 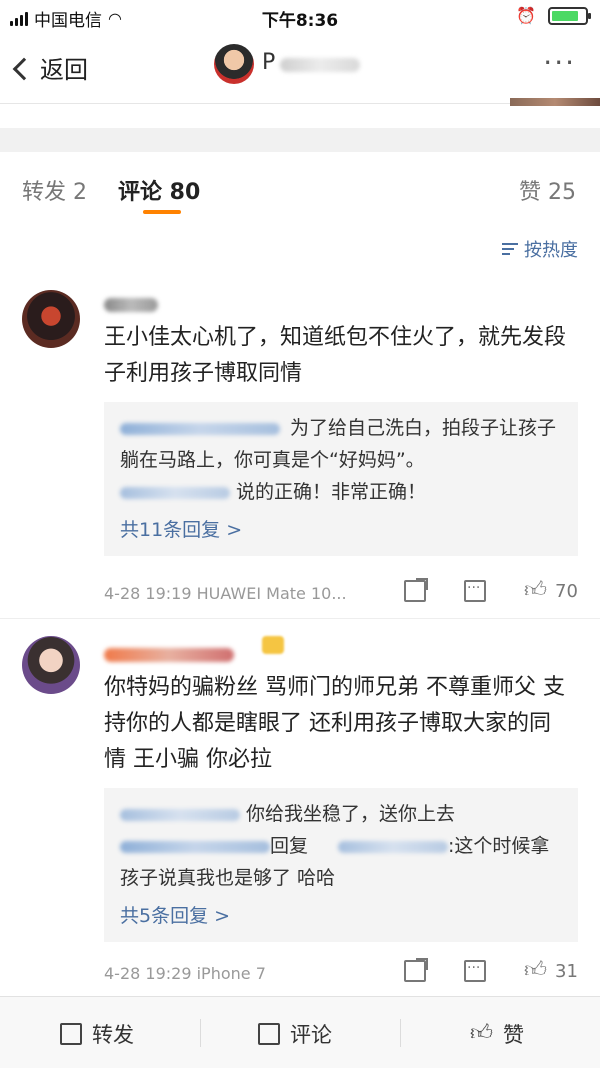 I want to click on divider, so click(x=300, y=618).